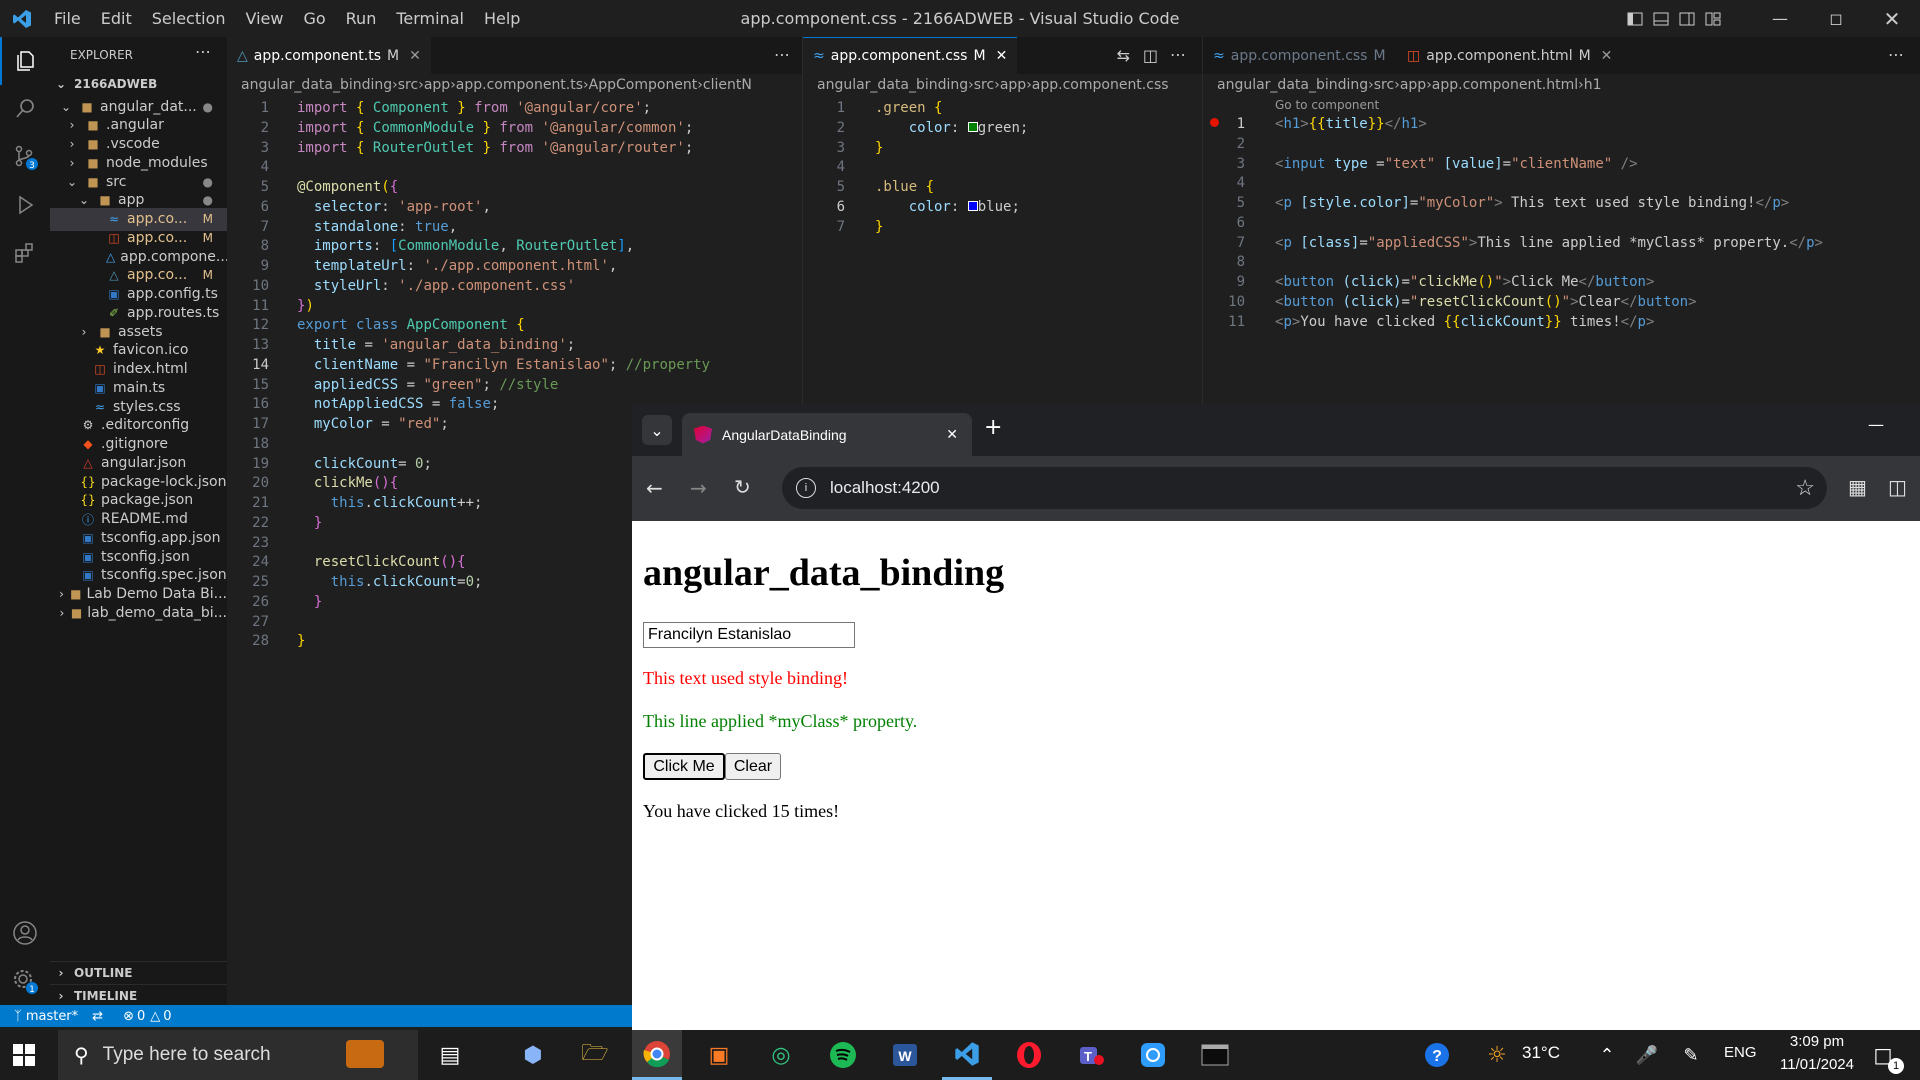 This screenshot has height=1080, width=1920. Describe the element at coordinates (993, 427) in the screenshot. I see `new-tab-button: +` at that location.